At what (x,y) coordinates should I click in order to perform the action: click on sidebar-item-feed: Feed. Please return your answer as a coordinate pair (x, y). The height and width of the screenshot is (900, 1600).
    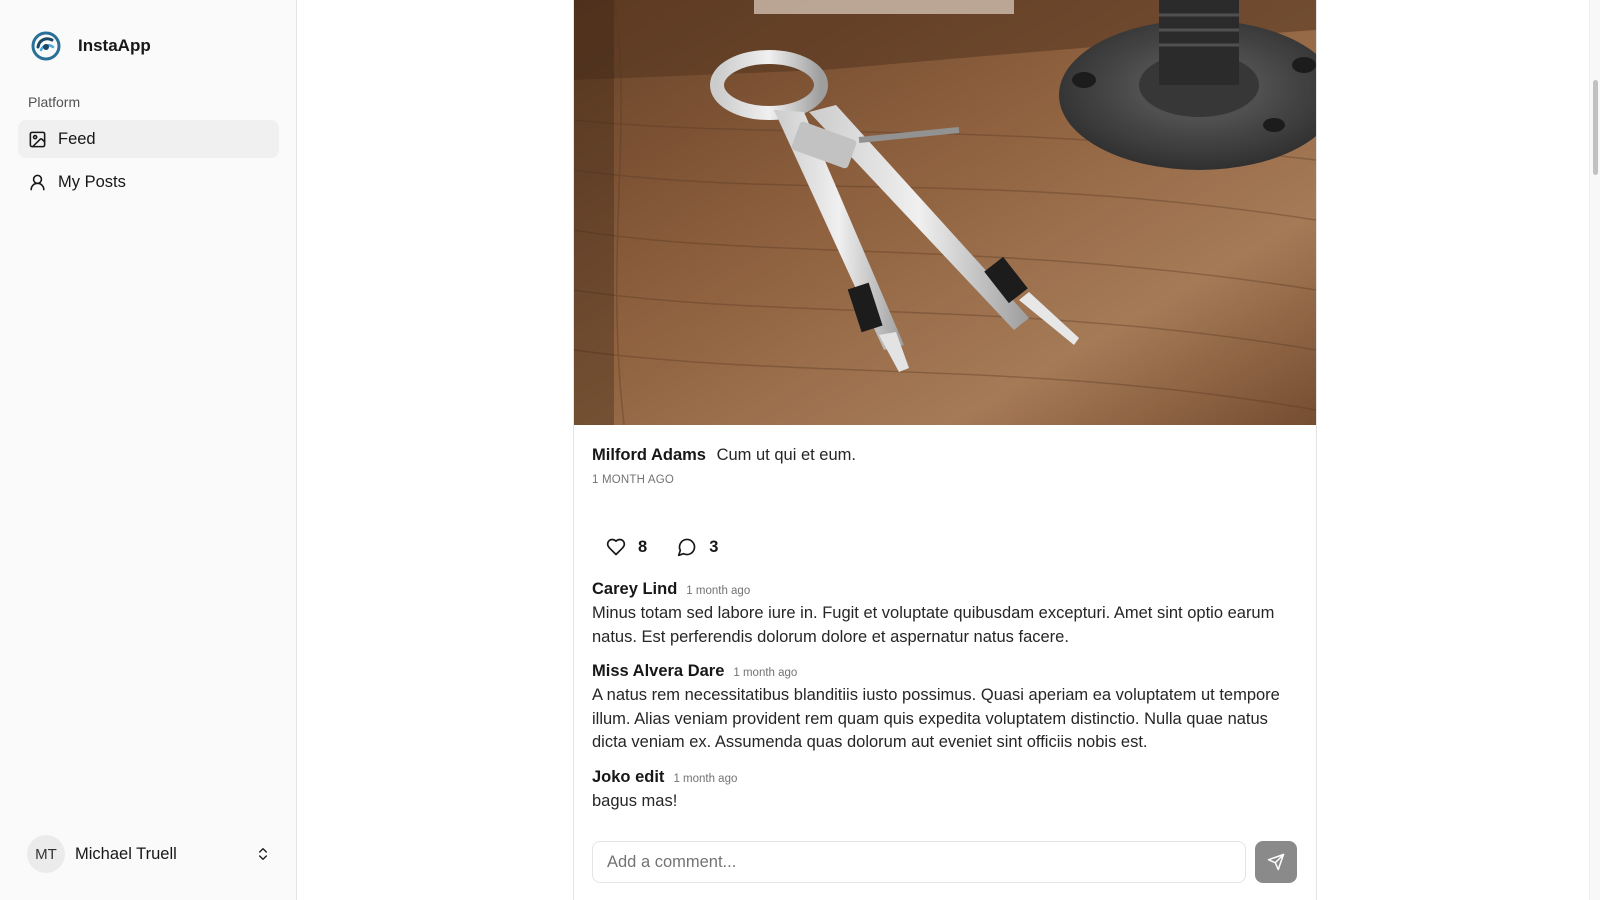
    Looking at the image, I should click on (148, 139).